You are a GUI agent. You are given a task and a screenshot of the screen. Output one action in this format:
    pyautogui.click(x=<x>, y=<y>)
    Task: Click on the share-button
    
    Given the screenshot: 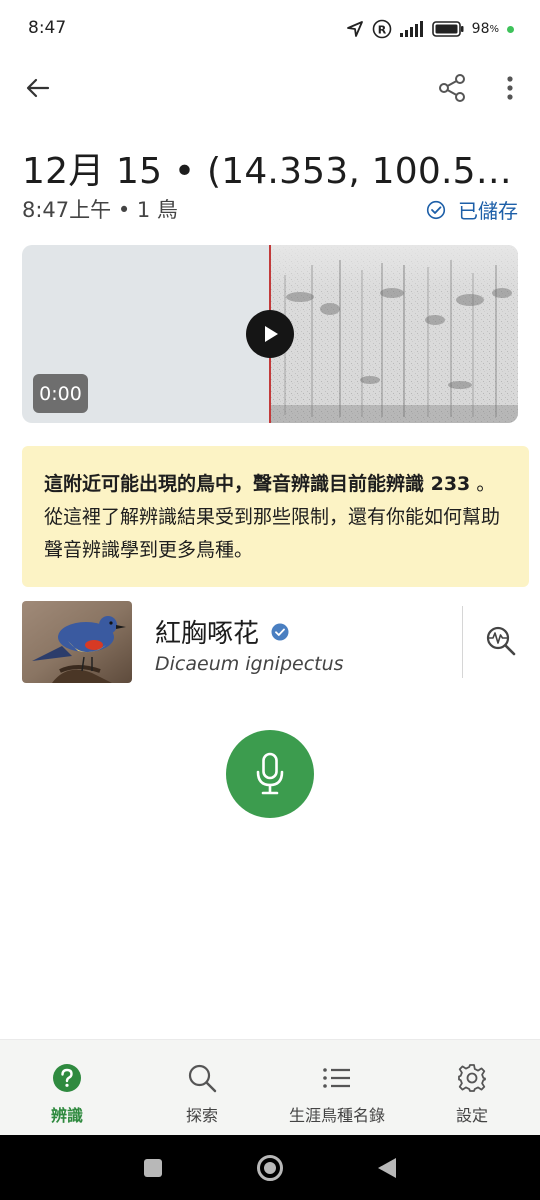 What is the action you would take?
    pyautogui.click(x=452, y=88)
    